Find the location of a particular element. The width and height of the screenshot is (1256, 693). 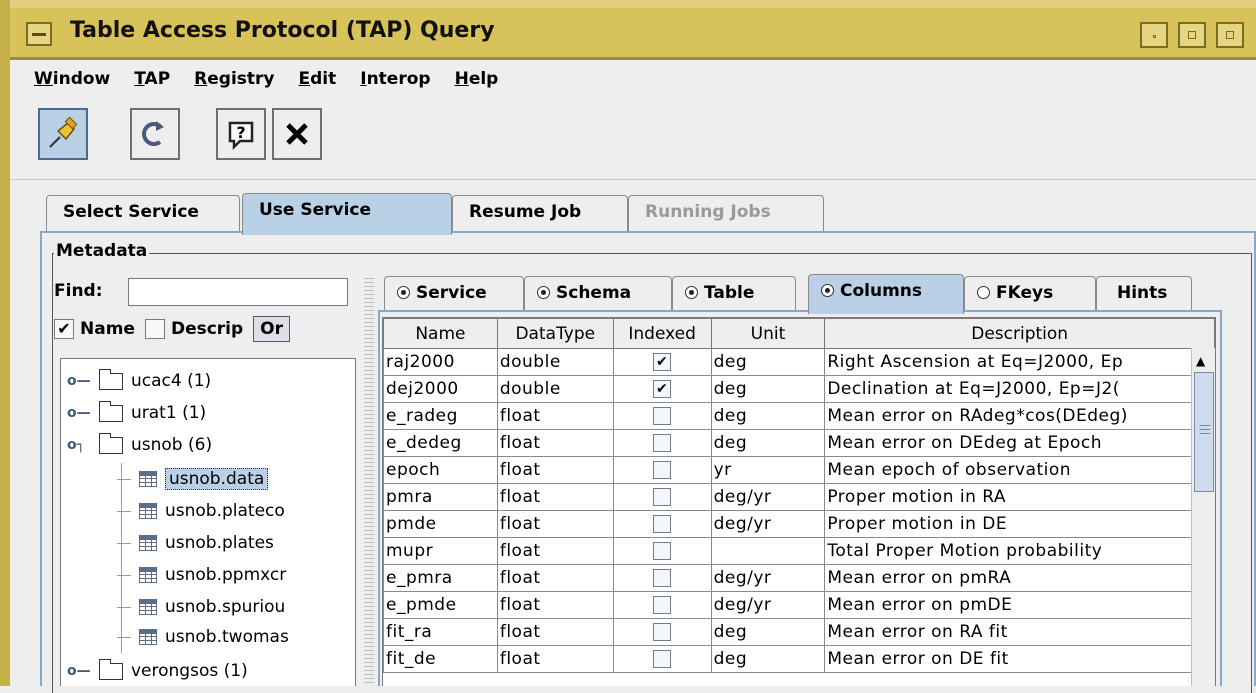

tab-use-service: Use Service is located at coordinates (347, 214).